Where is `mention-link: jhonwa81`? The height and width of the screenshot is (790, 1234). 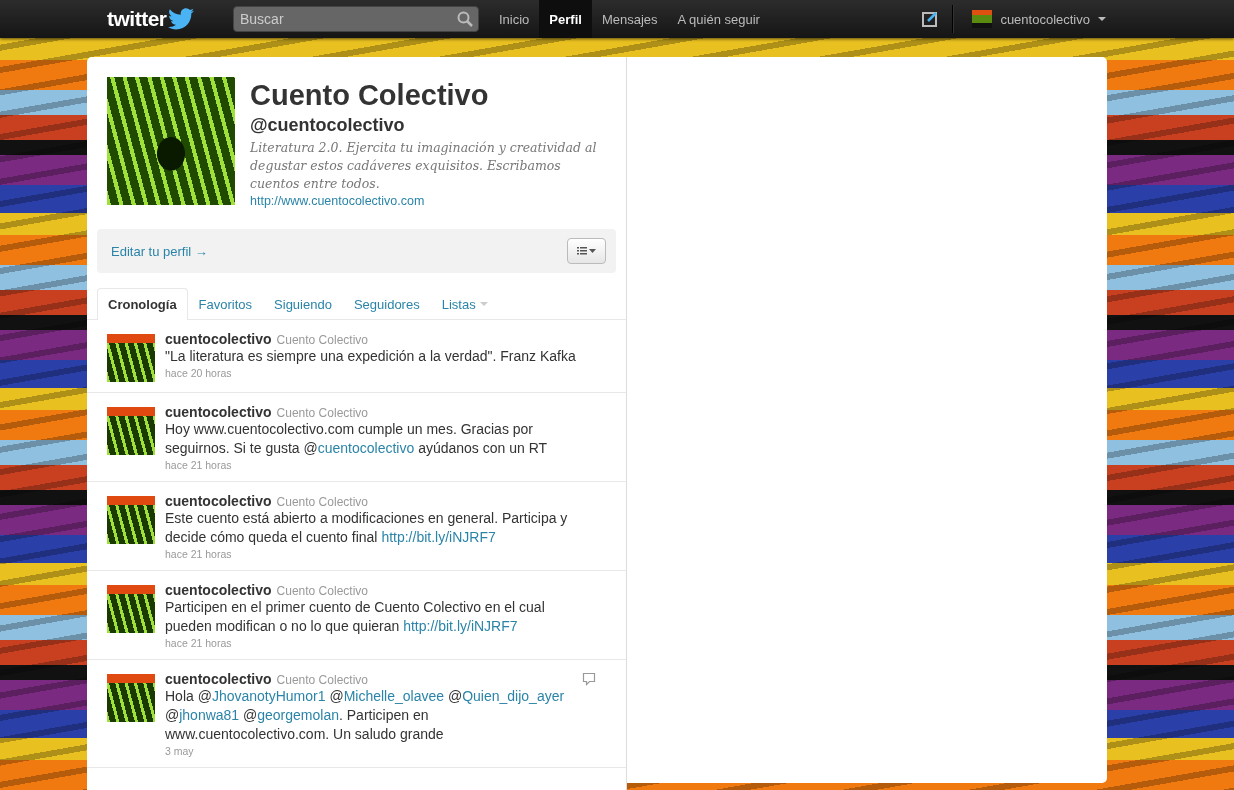
mention-link: jhonwa81 is located at coordinates (209, 715).